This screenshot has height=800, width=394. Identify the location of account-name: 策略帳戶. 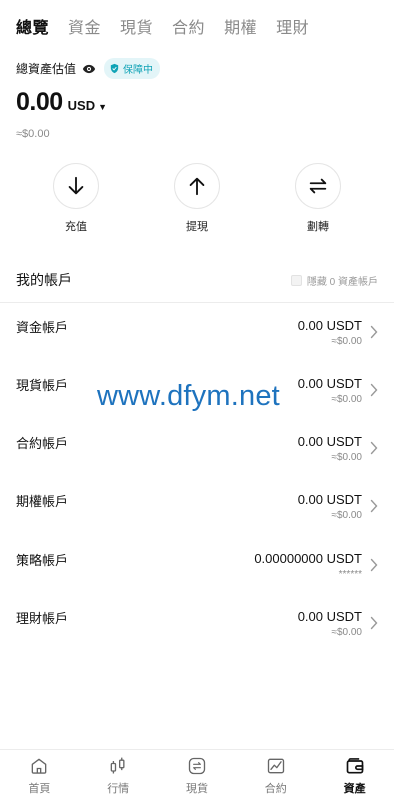
(42, 560).